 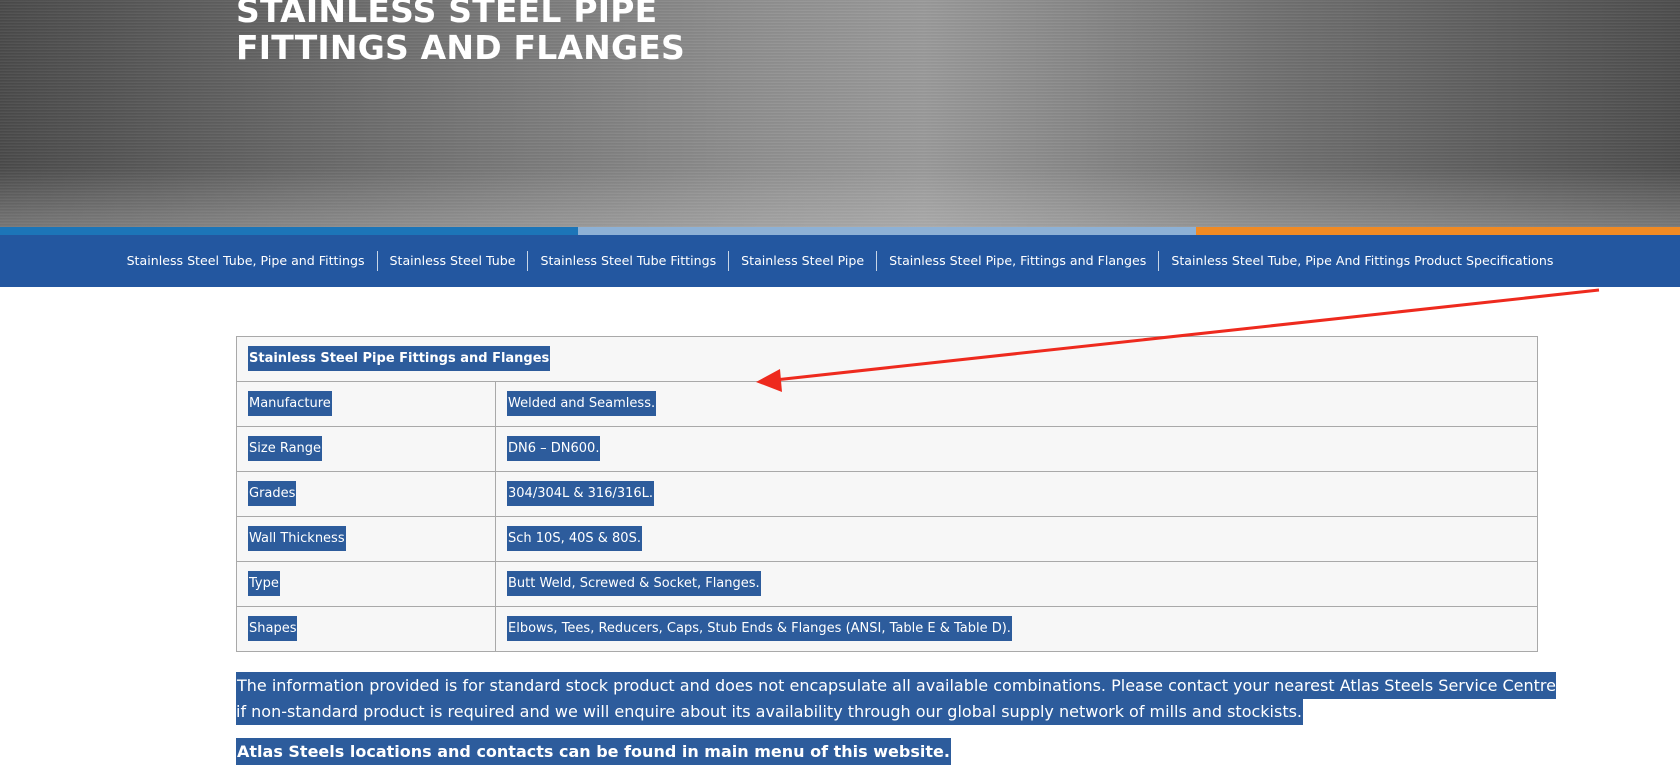 What do you see at coordinates (264, 583) in the screenshot?
I see `row-label: Type` at bounding box center [264, 583].